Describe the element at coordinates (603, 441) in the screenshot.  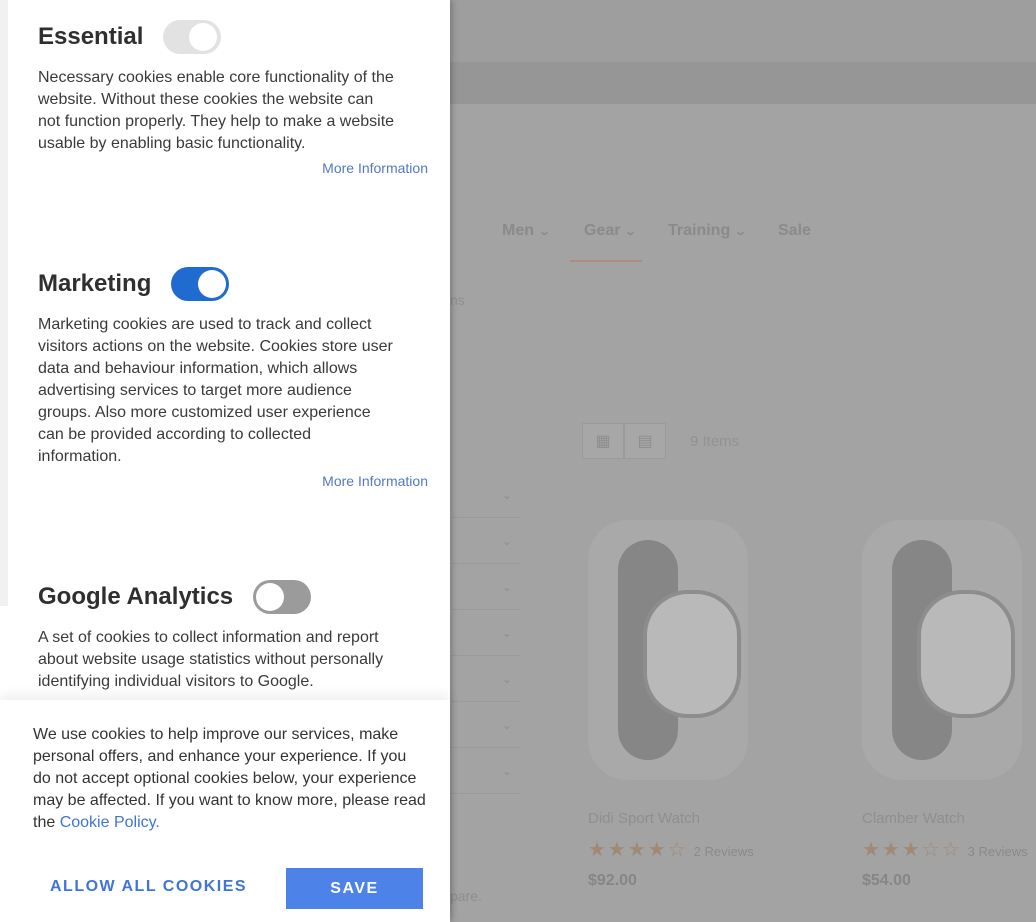
I see `grid-view-icon: ▦` at that location.